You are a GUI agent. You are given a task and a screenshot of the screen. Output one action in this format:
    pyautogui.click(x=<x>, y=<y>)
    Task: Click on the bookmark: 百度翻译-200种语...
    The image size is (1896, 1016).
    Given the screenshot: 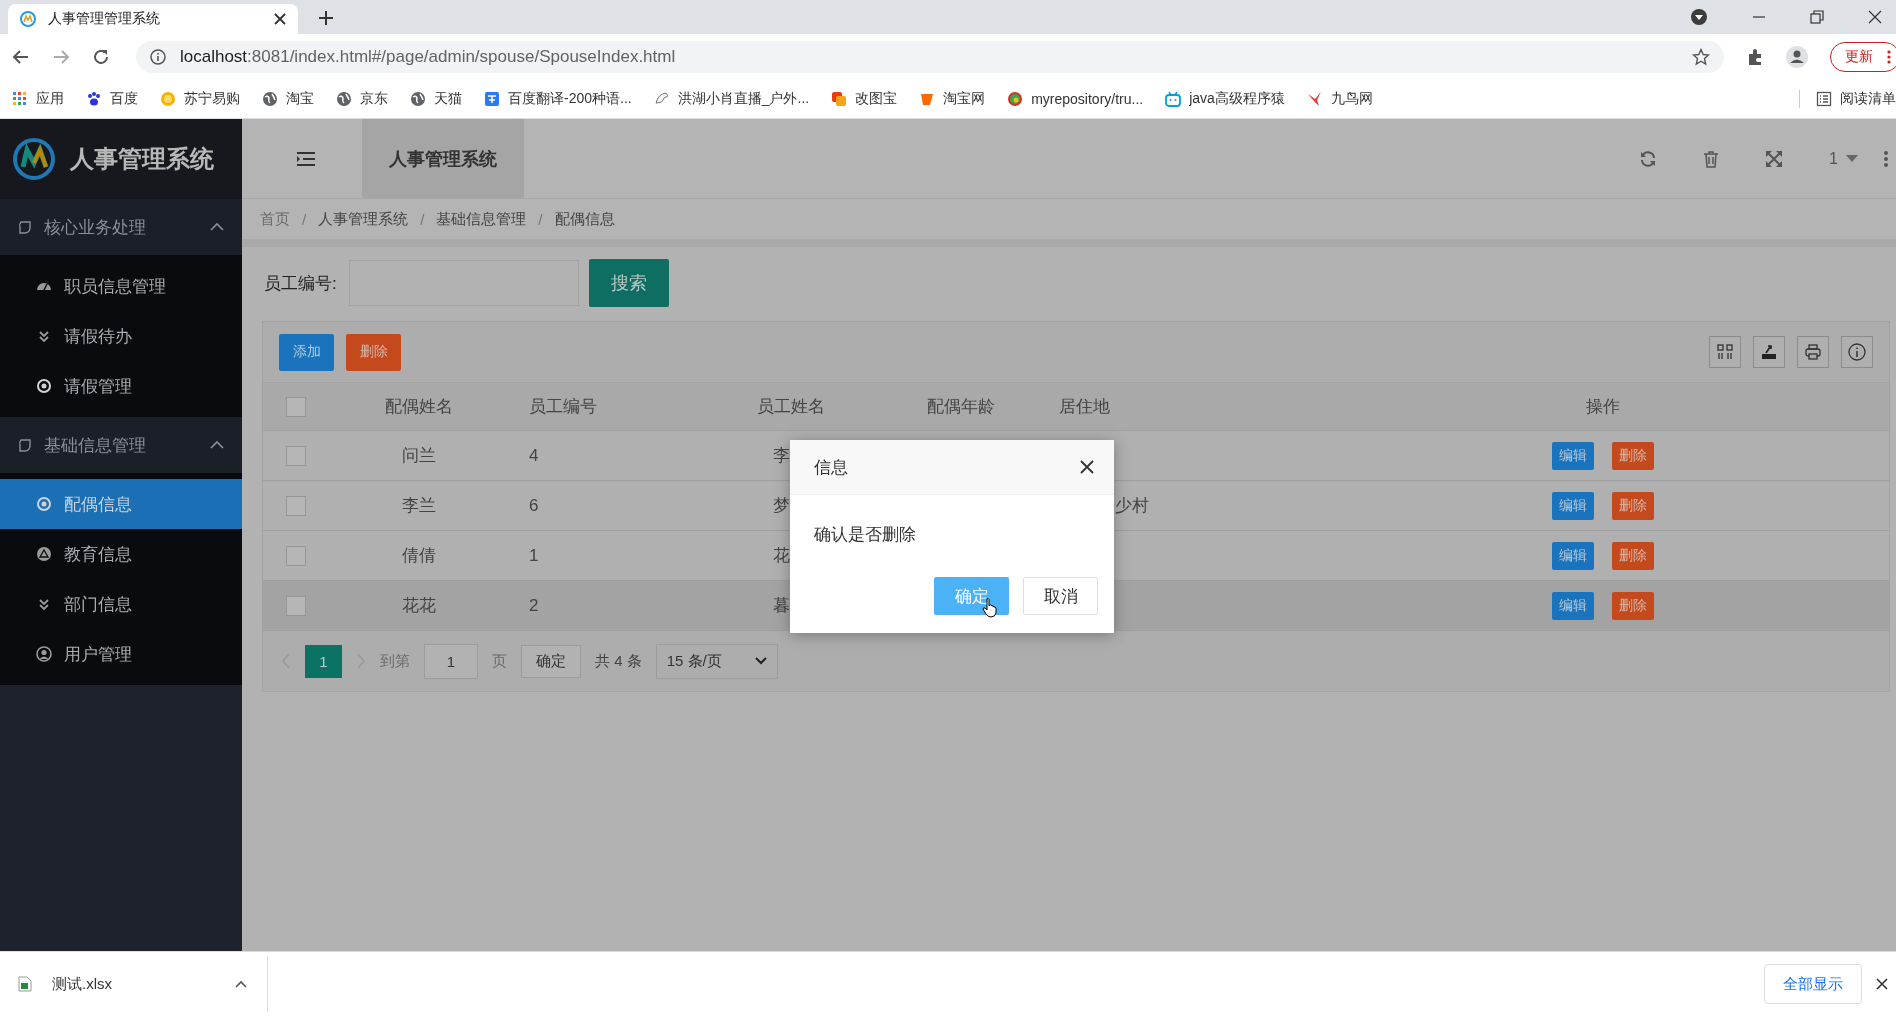 What is the action you would take?
    pyautogui.click(x=558, y=99)
    